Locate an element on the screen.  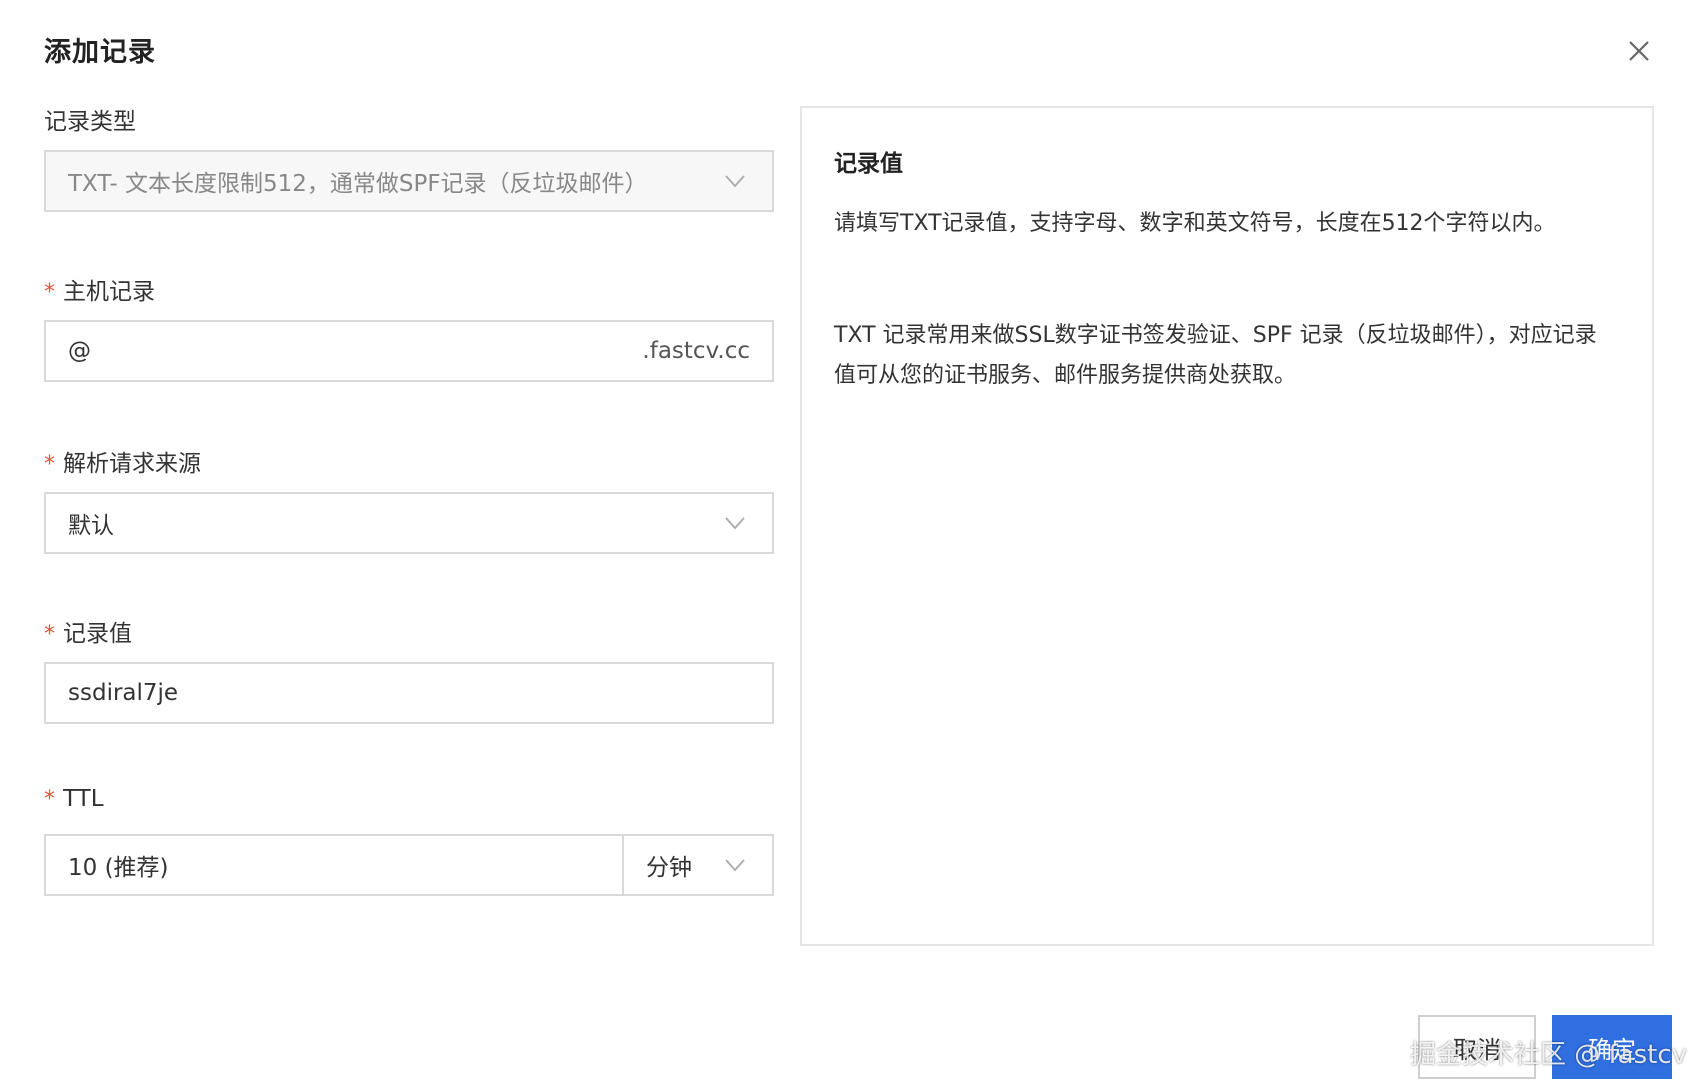
record-type-label-text: 记录类型 is located at coordinates (90, 122).